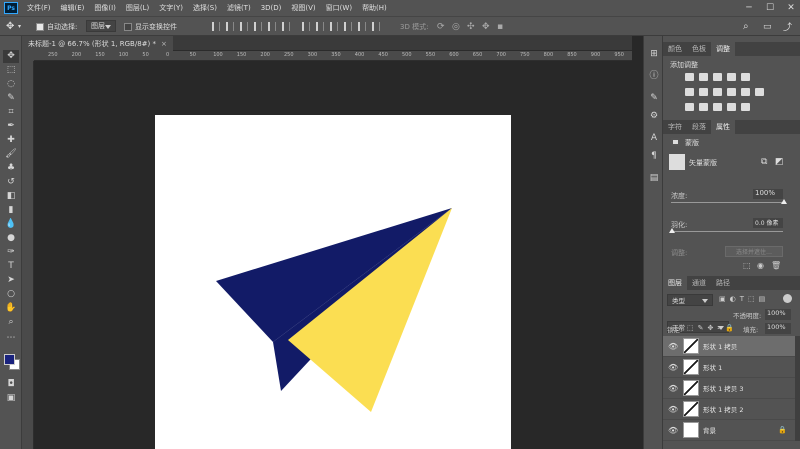 This screenshot has height=449, width=800. I want to click on toggle-mask-icon: ◉, so click(760, 265).